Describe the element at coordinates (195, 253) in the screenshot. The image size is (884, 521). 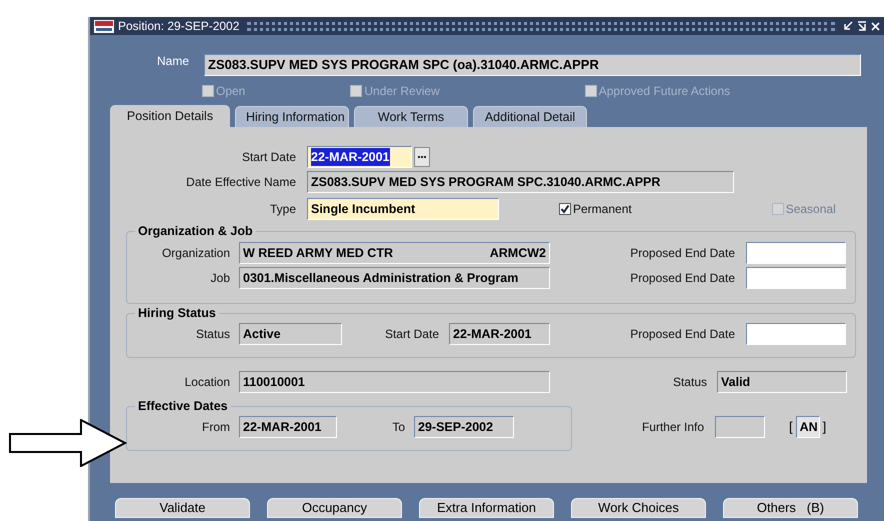
I see `field-label: Organization` at that location.